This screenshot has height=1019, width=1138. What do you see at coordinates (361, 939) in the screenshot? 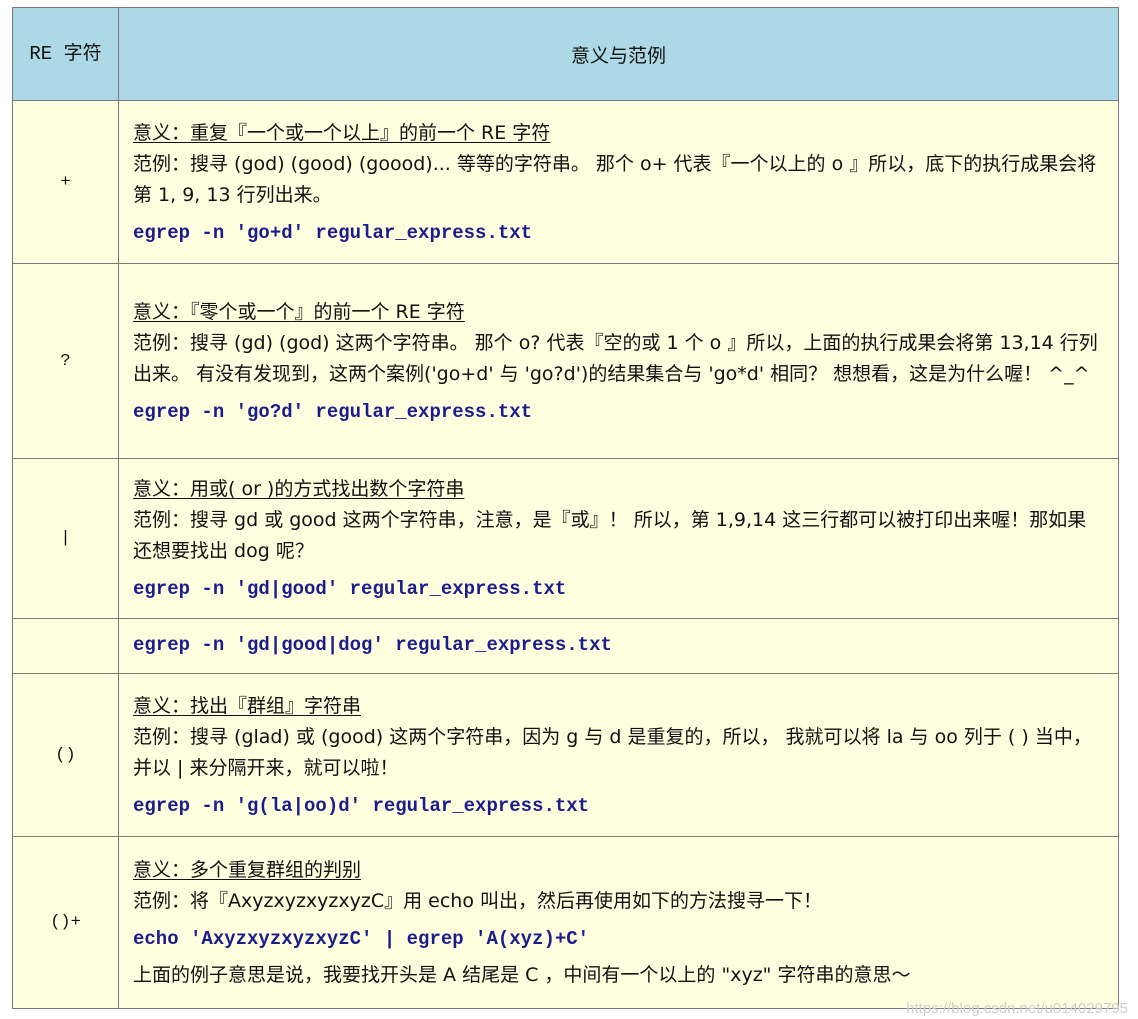
I see `command-text: echo 'AxyzxyzxyzxyzC' | egrep 'A(xyz)+C'` at bounding box center [361, 939].